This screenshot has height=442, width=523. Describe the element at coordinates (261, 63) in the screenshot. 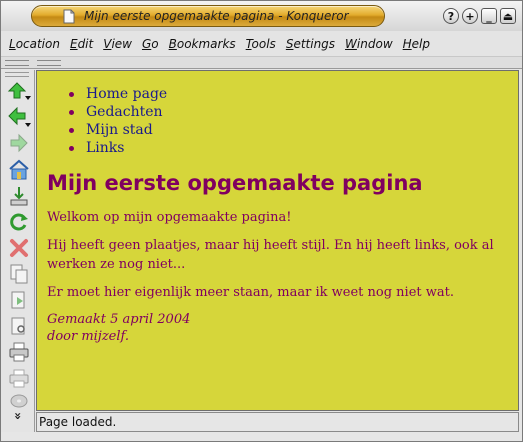

I see `toolbar-handles` at that location.